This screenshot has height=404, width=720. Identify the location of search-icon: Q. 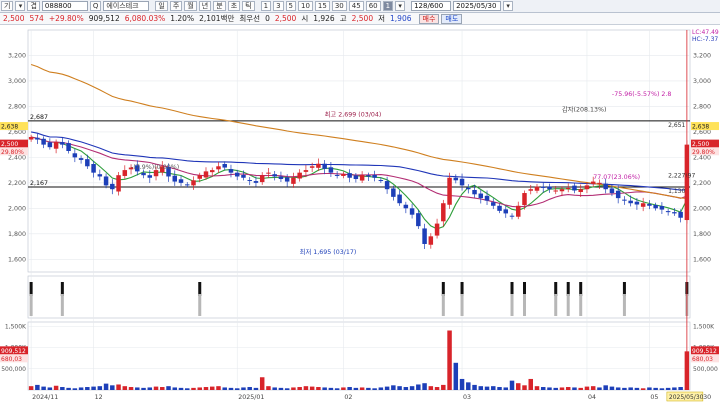
(95, 6).